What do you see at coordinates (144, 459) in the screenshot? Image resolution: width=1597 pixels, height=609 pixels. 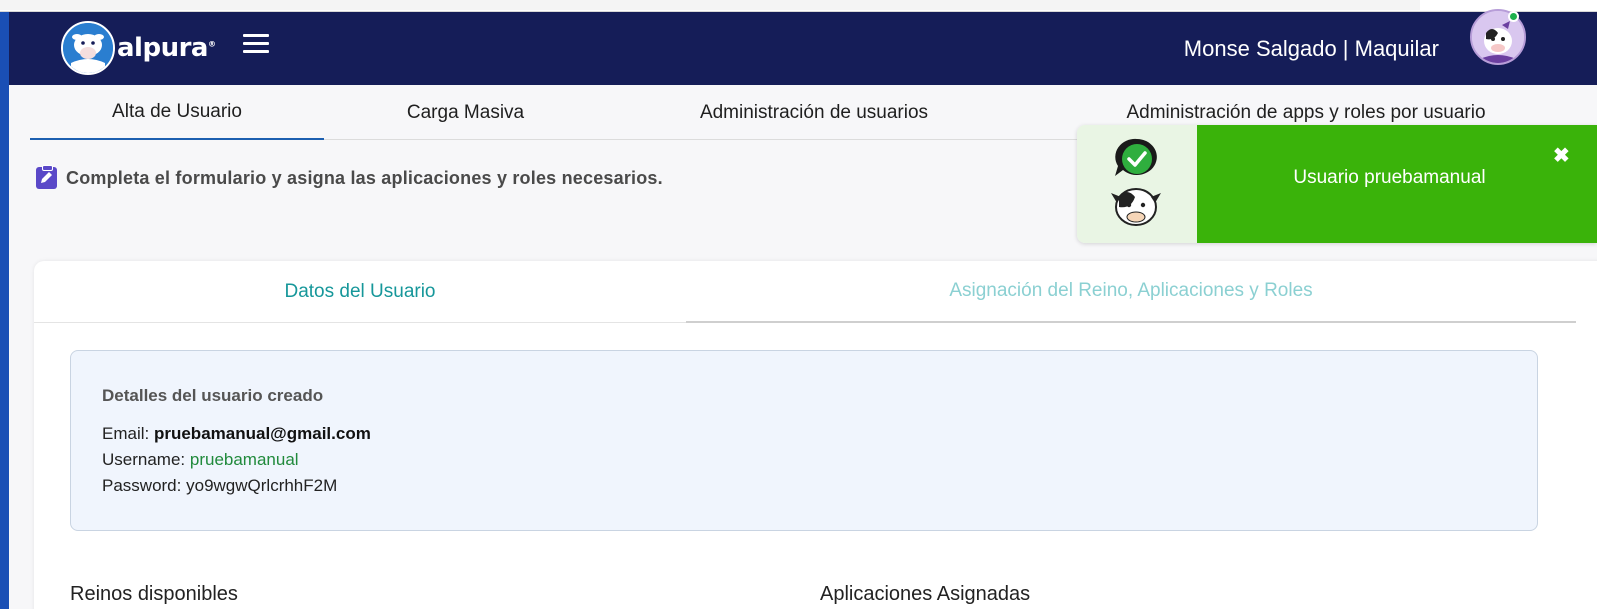 I see `username-label: Username:` at bounding box center [144, 459].